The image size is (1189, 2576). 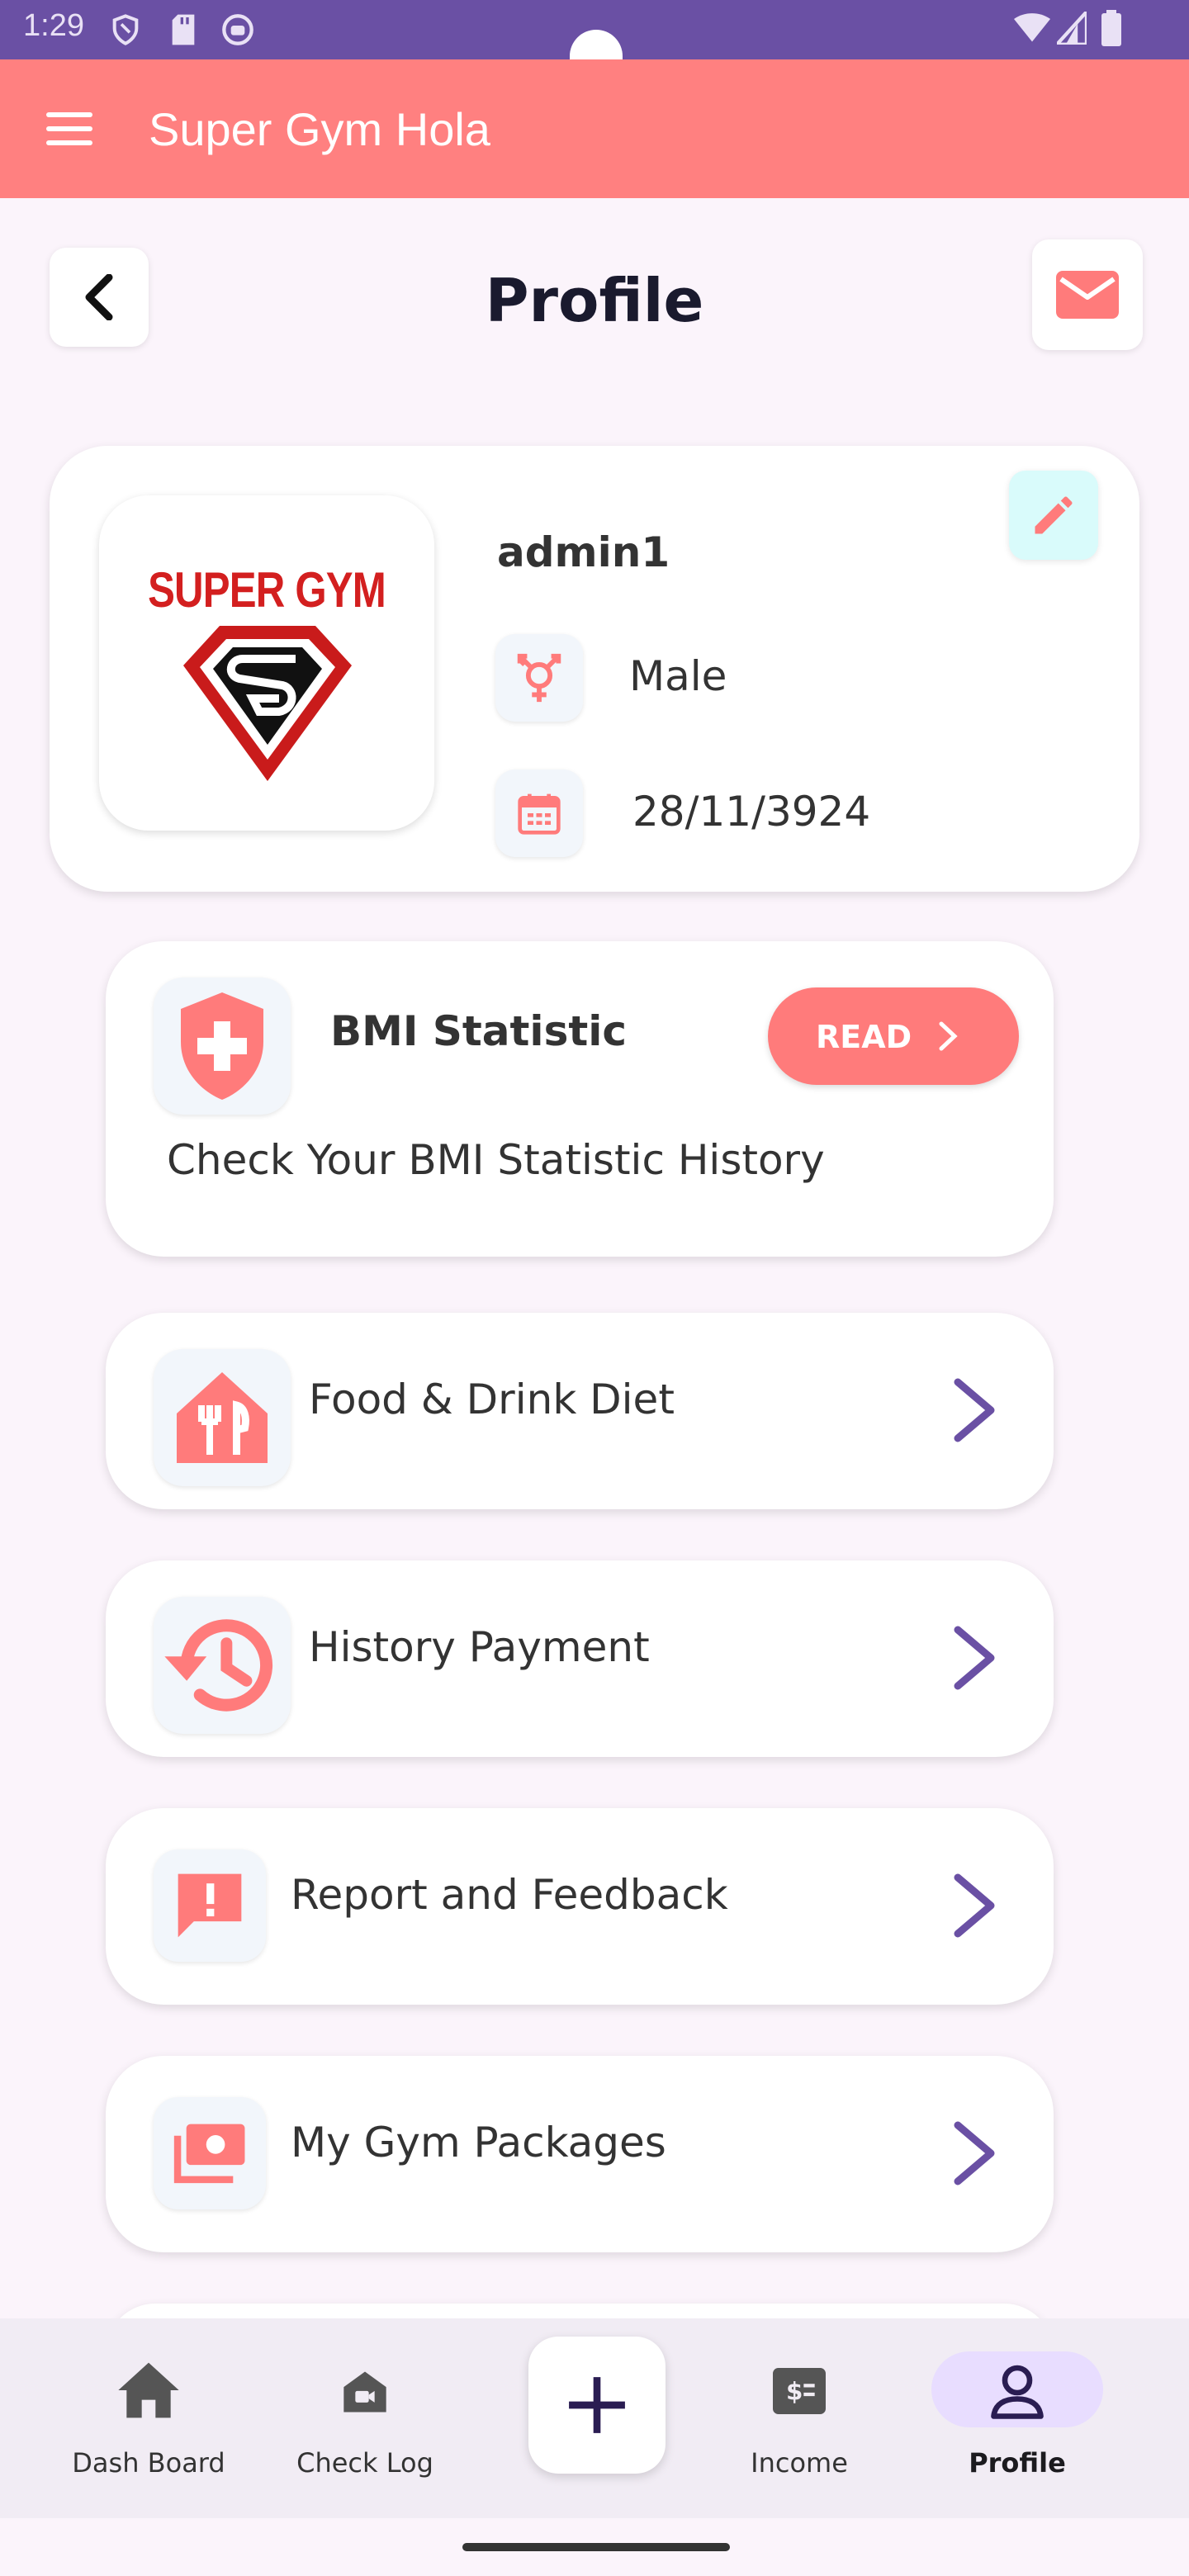 I want to click on mail-icon, so click(x=1087, y=295).